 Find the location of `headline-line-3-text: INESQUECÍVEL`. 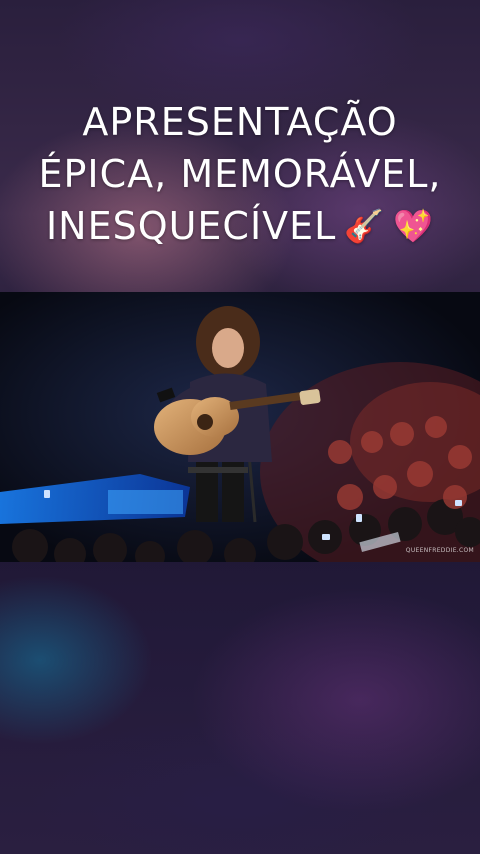

headline-line-3-text: INESQUECÍVEL is located at coordinates (191, 226).